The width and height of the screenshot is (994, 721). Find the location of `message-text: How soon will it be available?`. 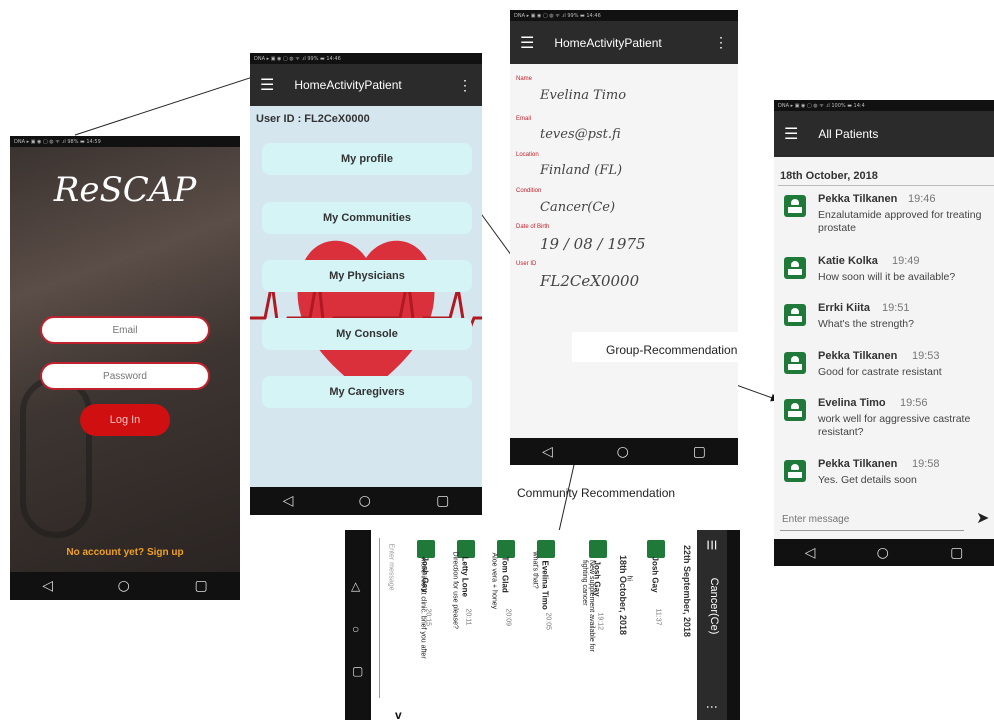

message-text: How soon will it be available? is located at coordinates (887, 277).